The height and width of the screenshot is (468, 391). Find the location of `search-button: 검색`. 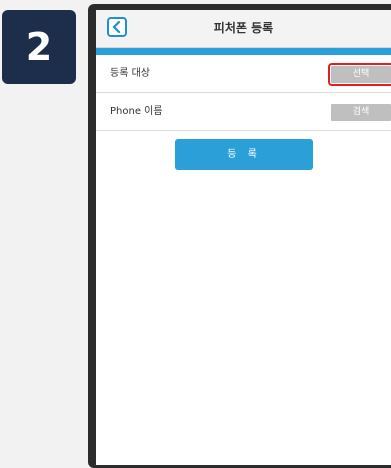

search-button: 검색 is located at coordinates (361, 112).